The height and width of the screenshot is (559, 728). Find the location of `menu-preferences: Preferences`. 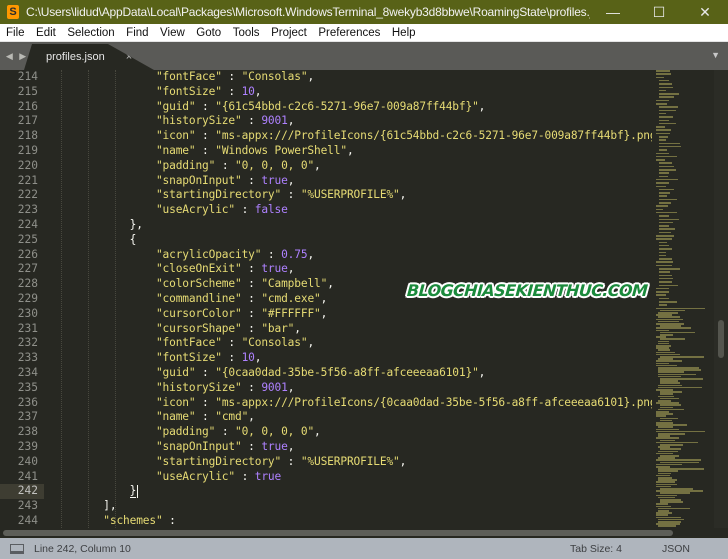

menu-preferences: Preferences is located at coordinates (349, 33).